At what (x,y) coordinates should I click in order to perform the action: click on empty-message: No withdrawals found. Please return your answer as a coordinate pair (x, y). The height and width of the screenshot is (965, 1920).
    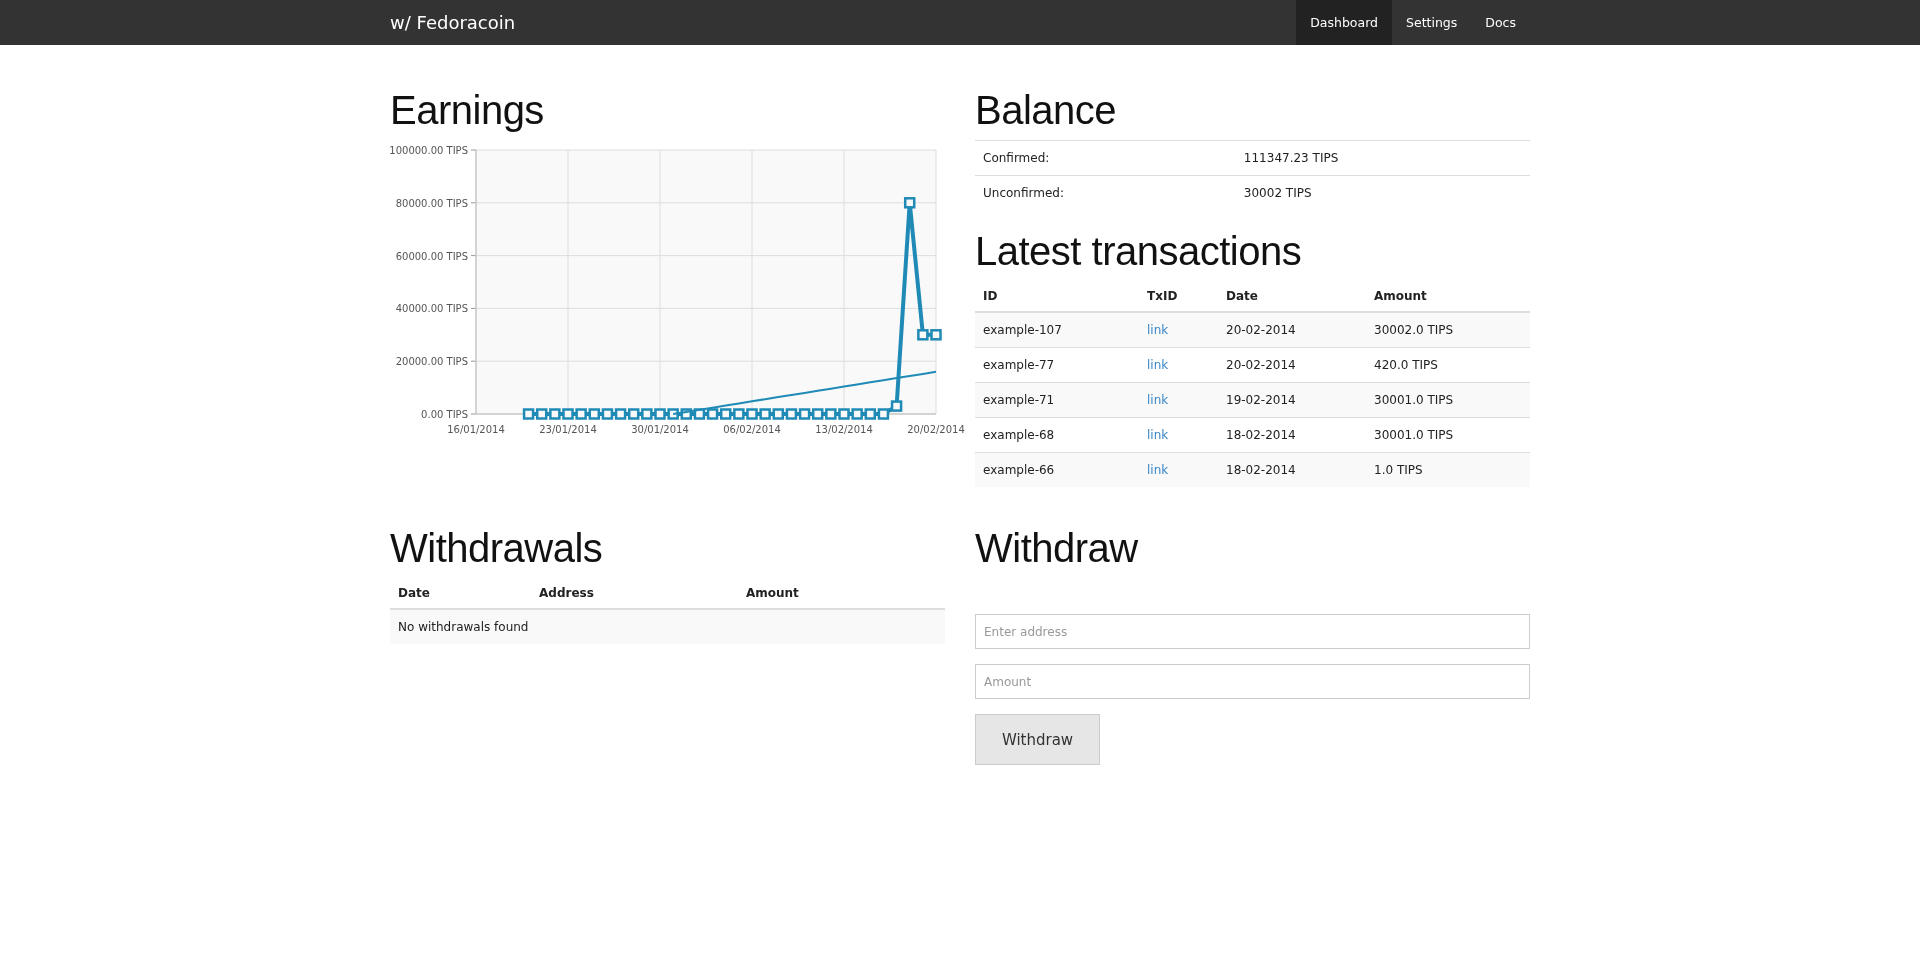
    Looking at the image, I should click on (667, 626).